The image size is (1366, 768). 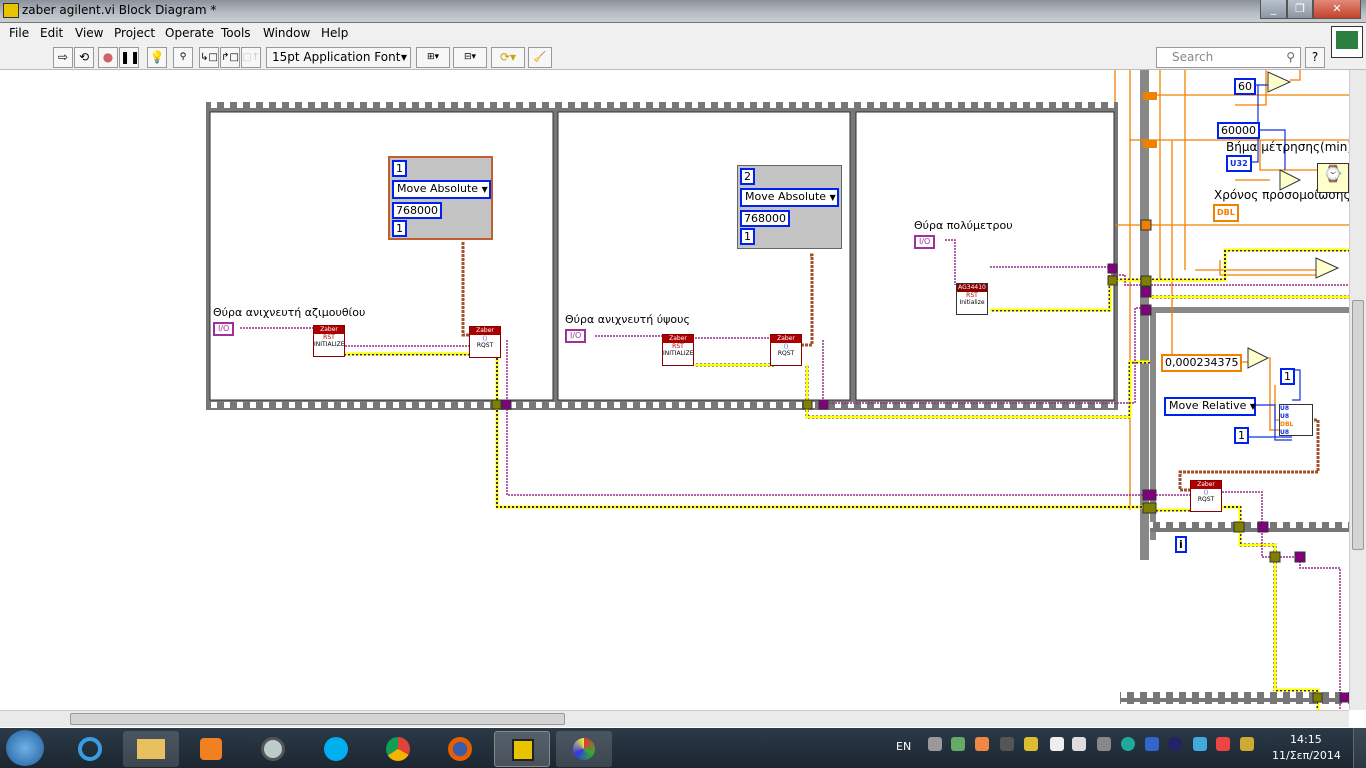 I want to click on align-objects-icon: ⊞▾, so click(x=433, y=57).